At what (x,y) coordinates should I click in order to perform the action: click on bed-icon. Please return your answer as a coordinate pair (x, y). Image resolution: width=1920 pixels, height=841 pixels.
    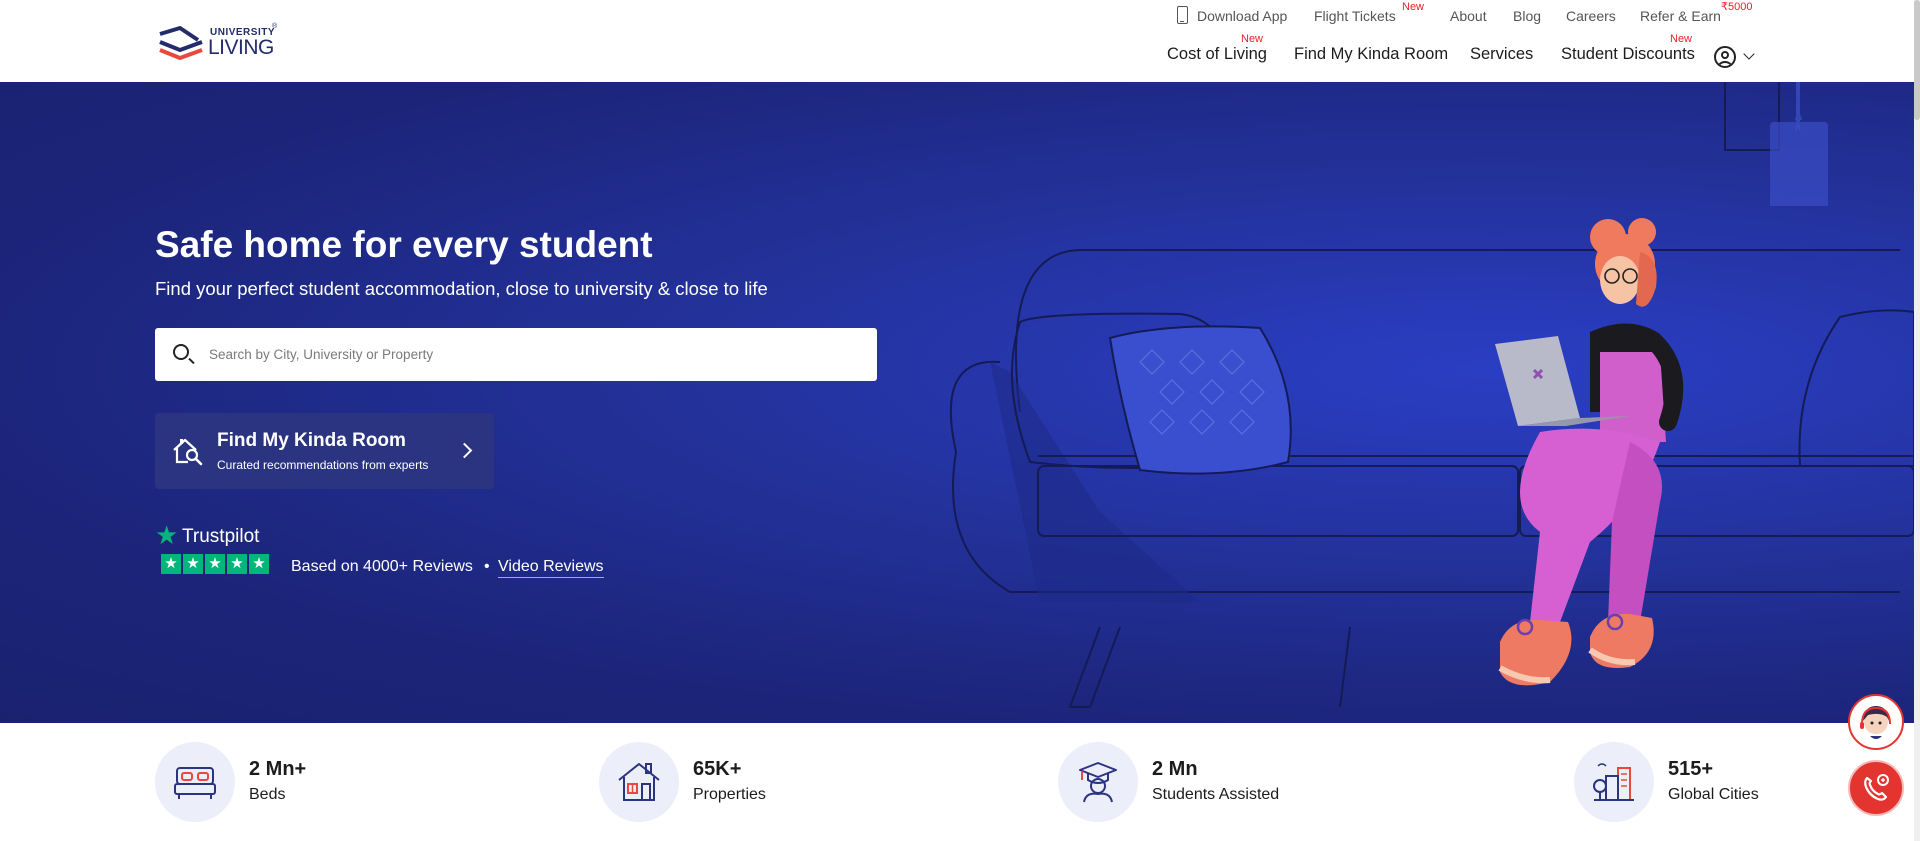
    Looking at the image, I should click on (195, 783).